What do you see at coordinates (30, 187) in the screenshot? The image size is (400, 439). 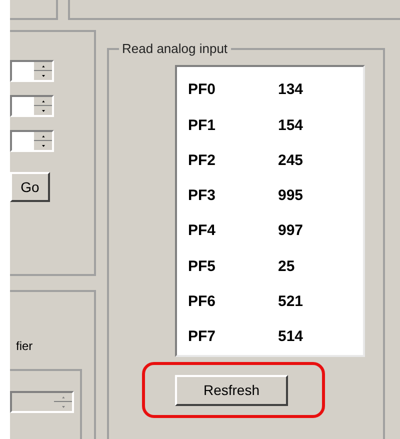 I see `go-button: Go` at bounding box center [30, 187].